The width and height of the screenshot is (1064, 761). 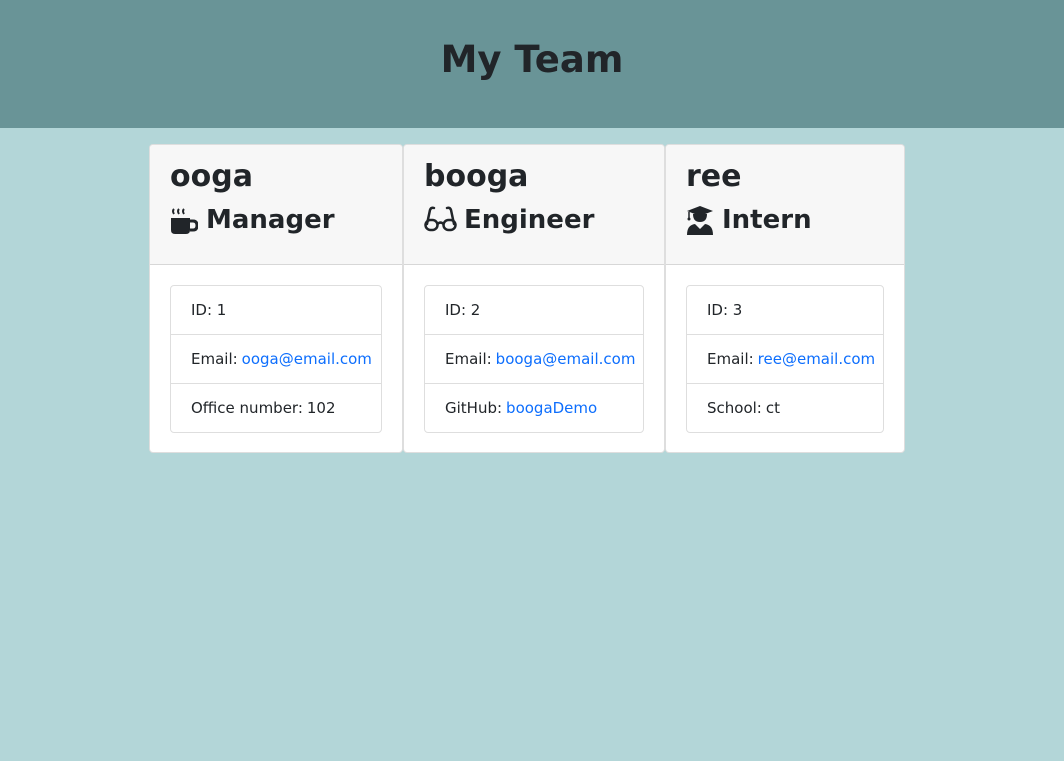 What do you see at coordinates (211, 176) in the screenshot?
I see `employee-name: ooga` at bounding box center [211, 176].